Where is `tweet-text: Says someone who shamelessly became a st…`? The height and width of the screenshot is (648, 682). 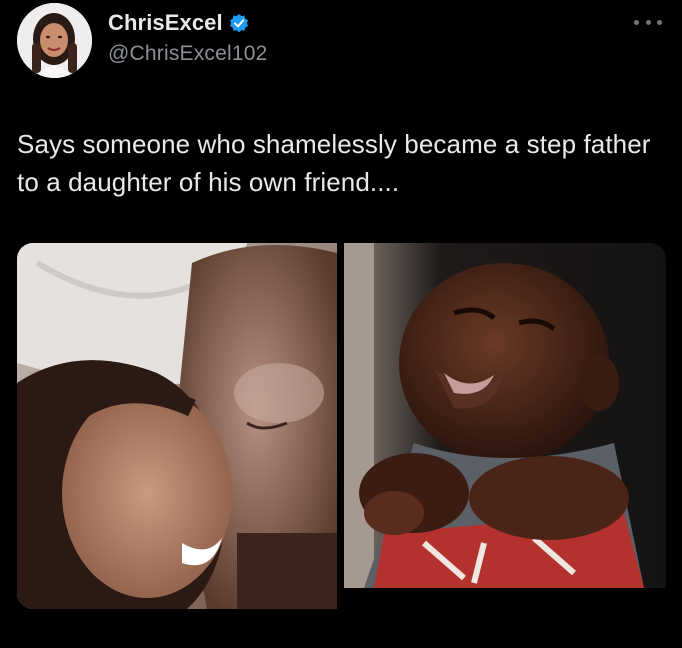
tweet-text: Says someone who shamelessly became a st… is located at coordinates (334, 163).